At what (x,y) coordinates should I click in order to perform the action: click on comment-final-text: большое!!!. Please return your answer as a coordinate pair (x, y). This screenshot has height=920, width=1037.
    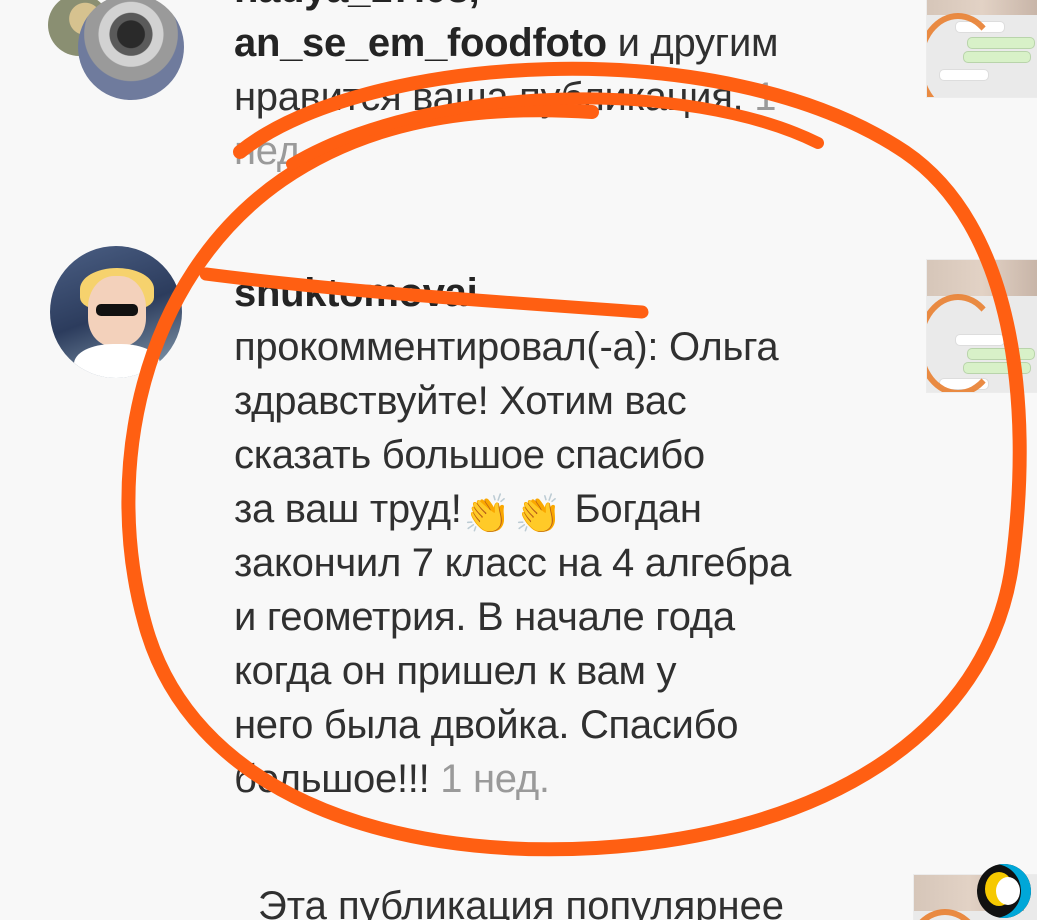
    Looking at the image, I should click on (337, 779).